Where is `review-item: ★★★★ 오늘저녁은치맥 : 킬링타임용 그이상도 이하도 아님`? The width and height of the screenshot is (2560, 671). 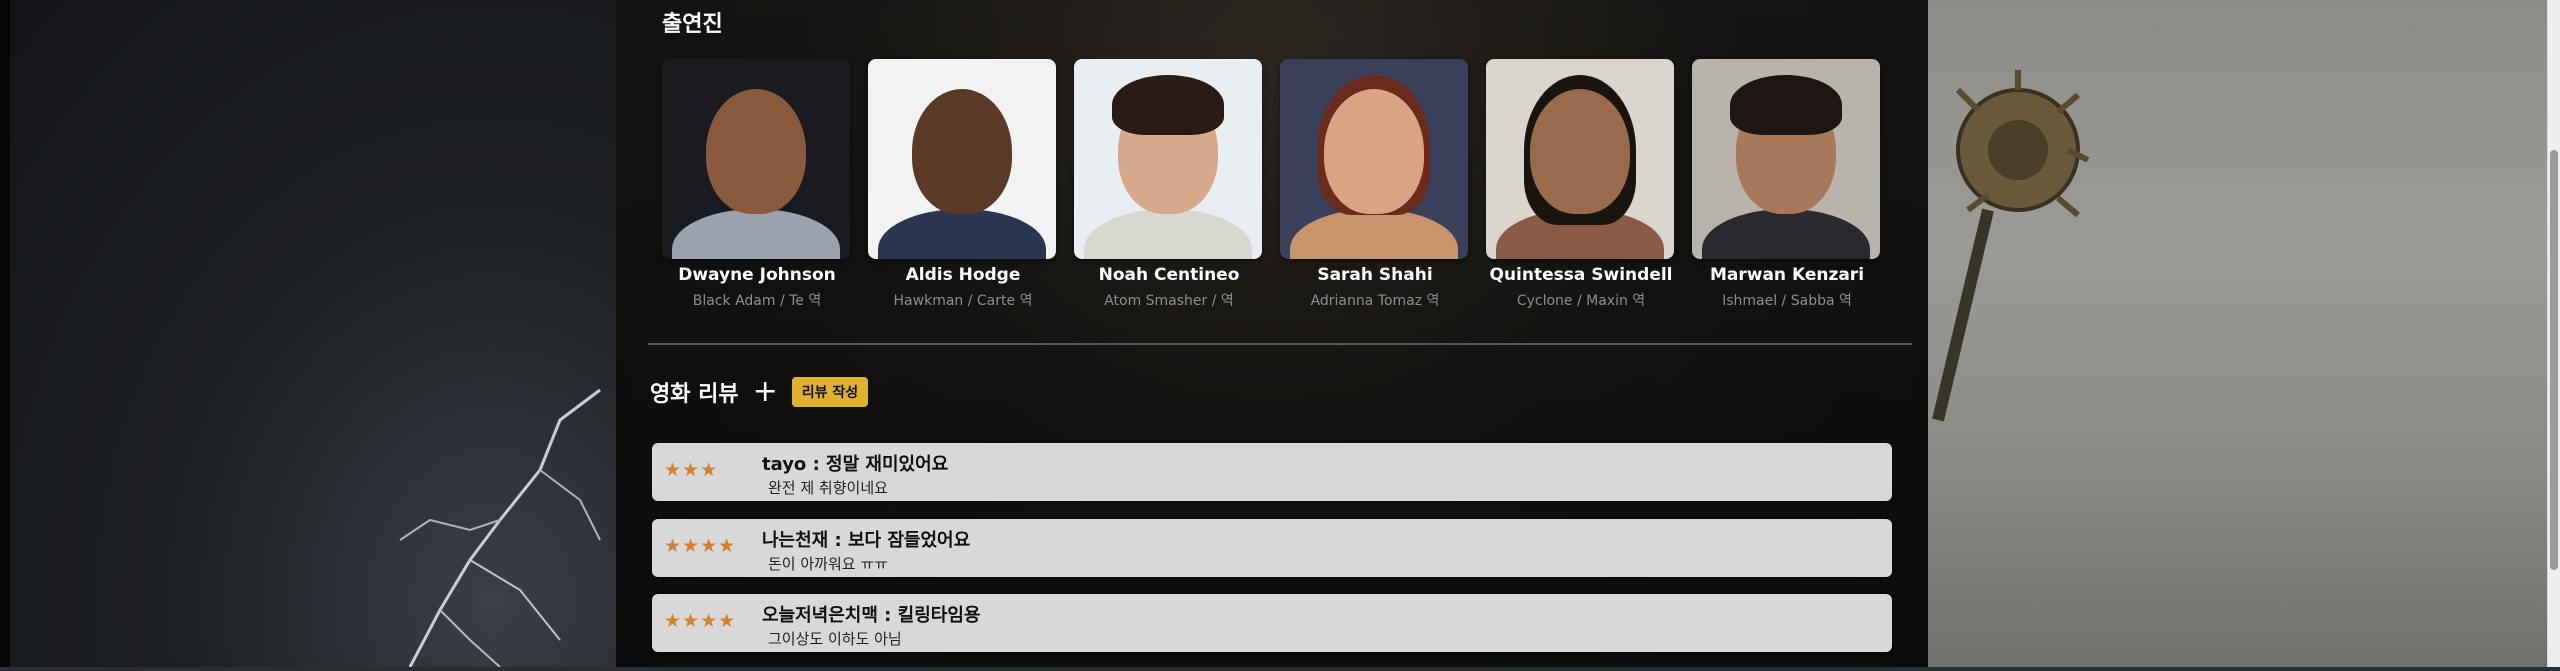 review-item: ★★★★ 오늘저녁은치맥 : 킬링타임용 그이상도 이하도 아님 is located at coordinates (1272, 623).